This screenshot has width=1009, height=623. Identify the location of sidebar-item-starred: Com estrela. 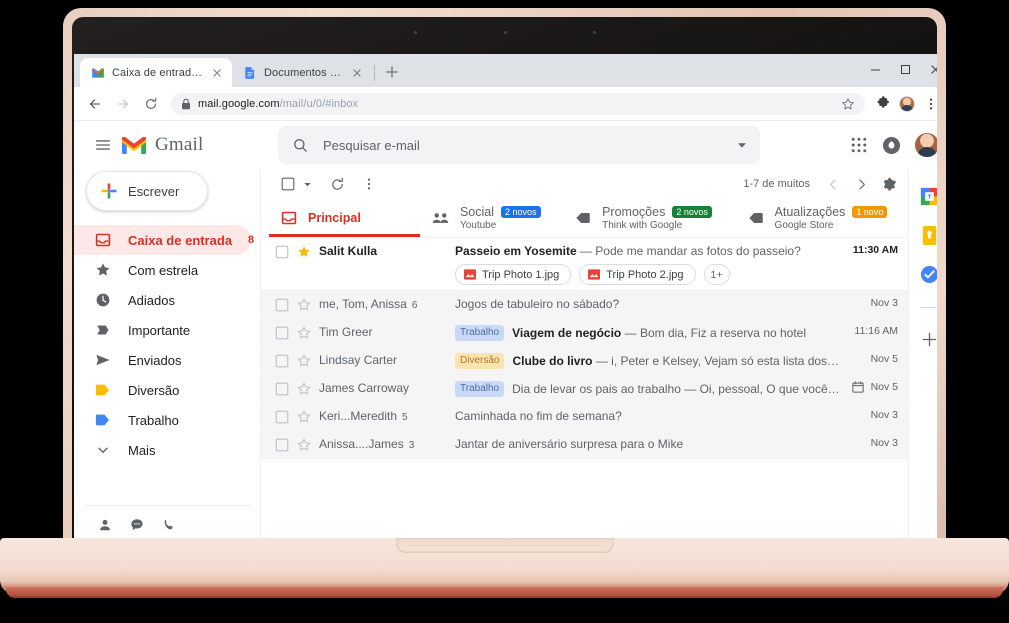
(162, 270).